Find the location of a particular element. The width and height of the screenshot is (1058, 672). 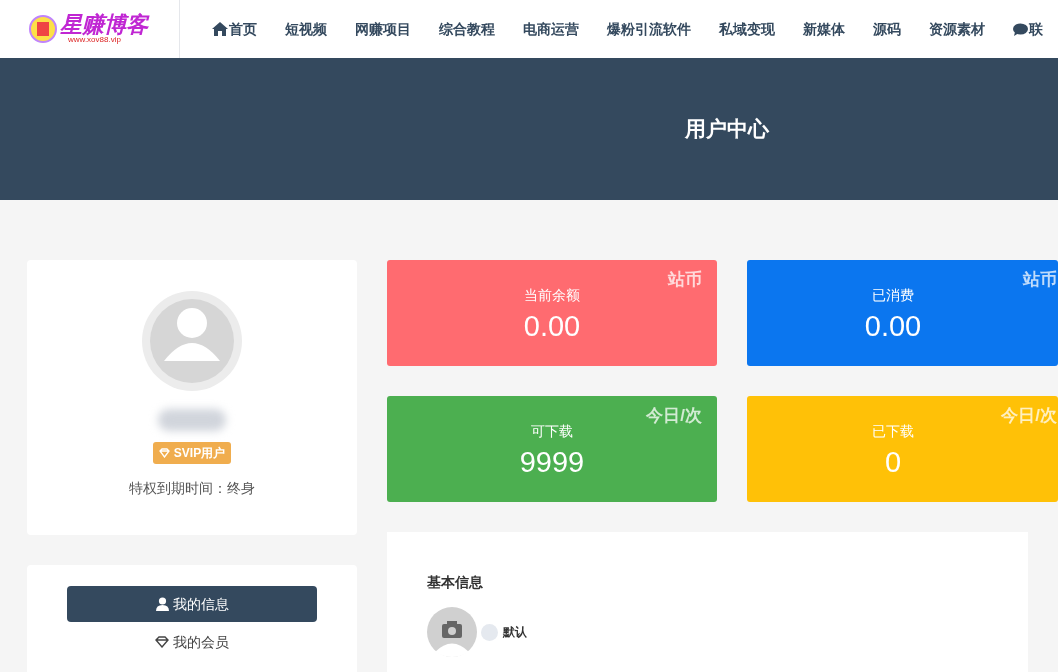

nav-link: 源码 is located at coordinates (887, 29).